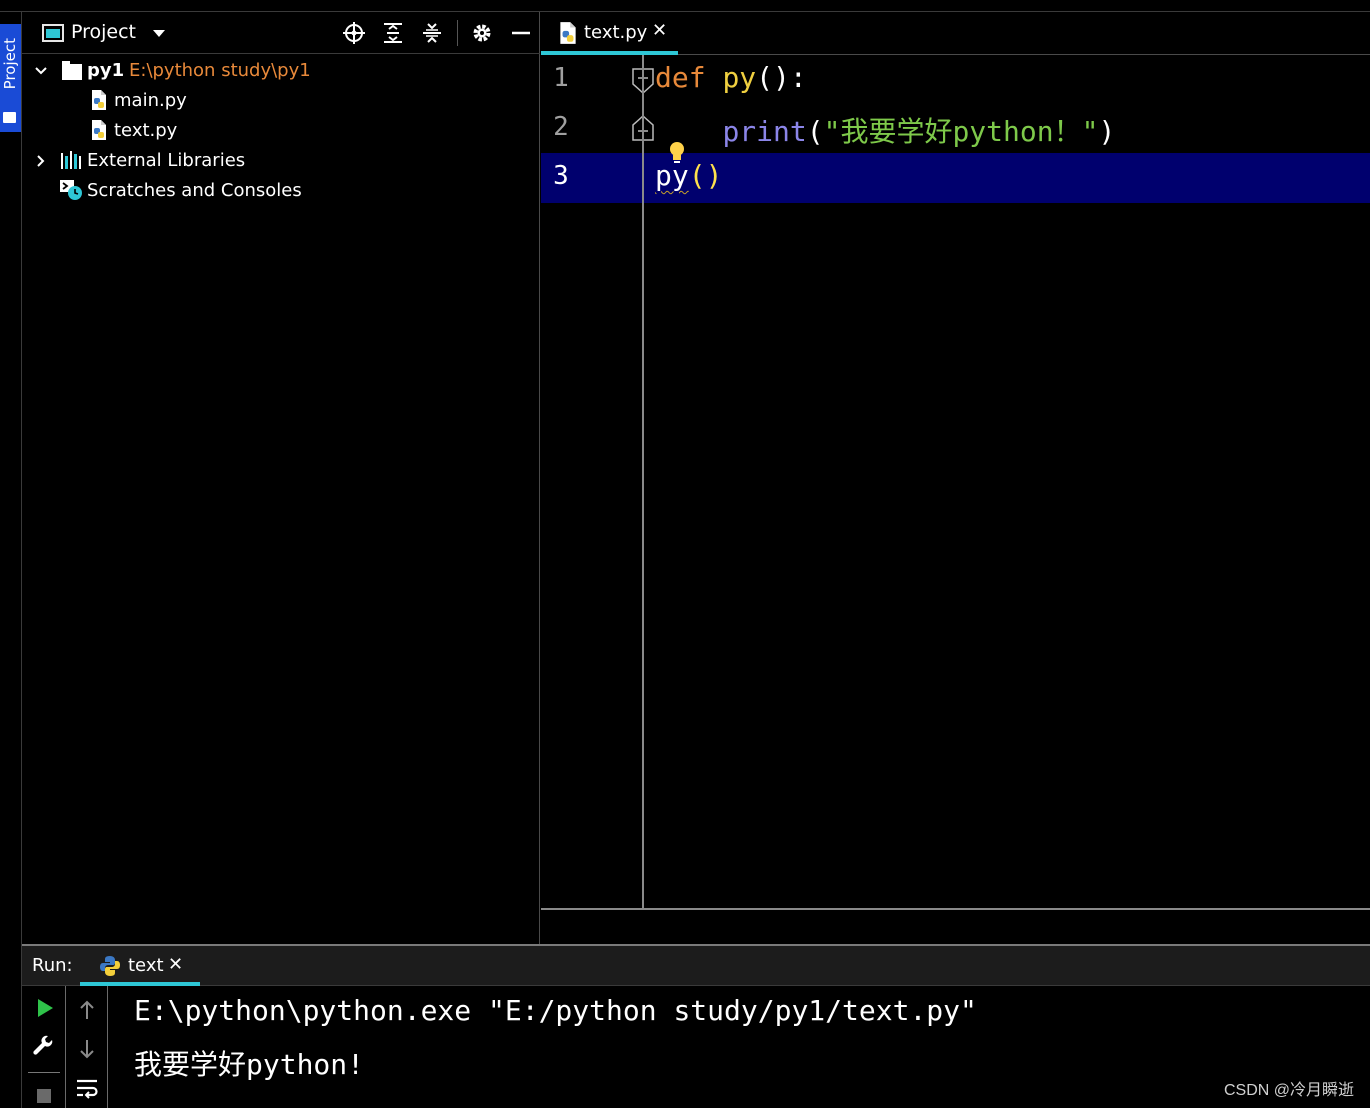 The image size is (1370, 1108). What do you see at coordinates (616, 32) in the screenshot?
I see `editor-tab-label: text.py` at bounding box center [616, 32].